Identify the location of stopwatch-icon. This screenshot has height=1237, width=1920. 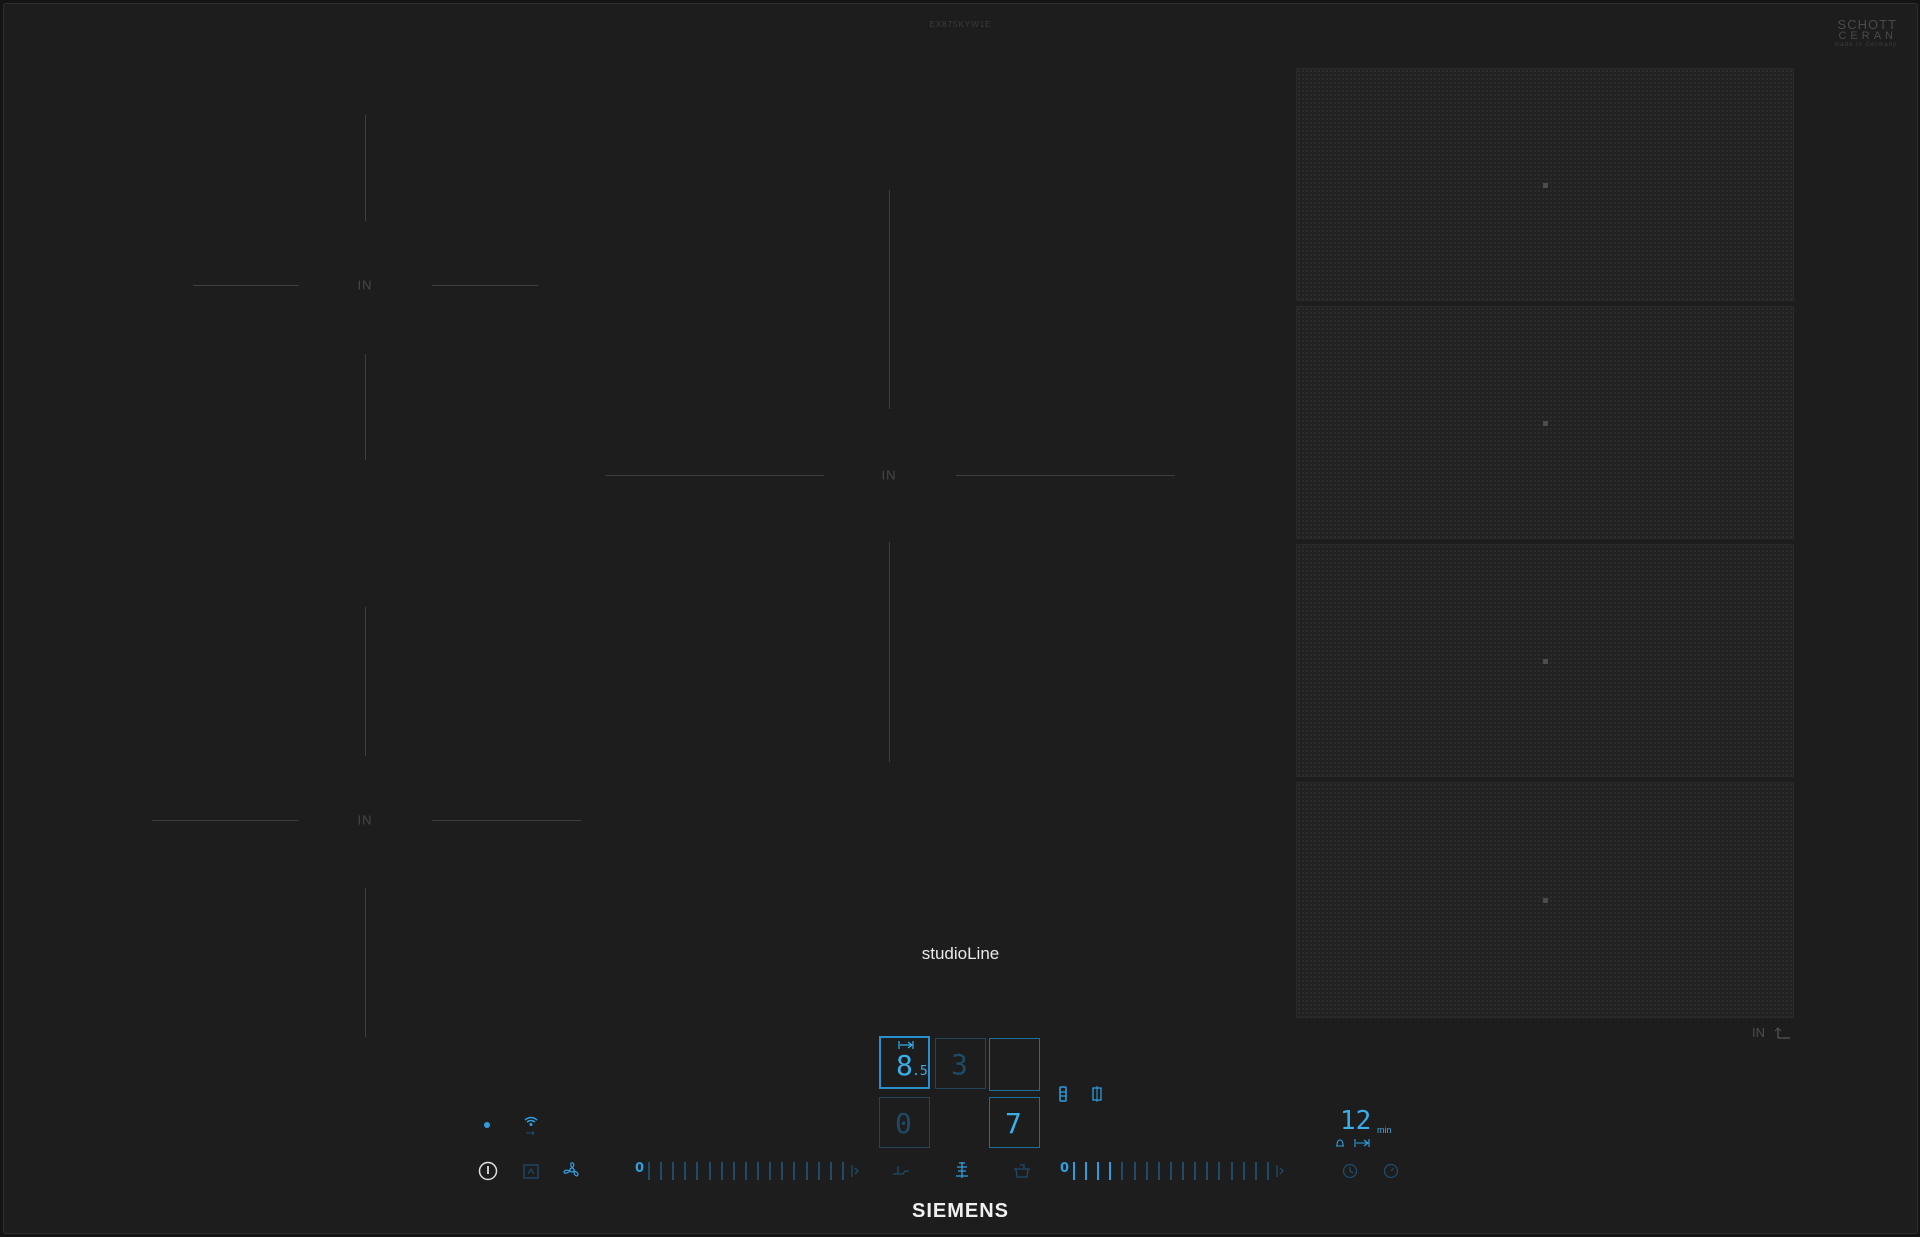
(1391, 1171).